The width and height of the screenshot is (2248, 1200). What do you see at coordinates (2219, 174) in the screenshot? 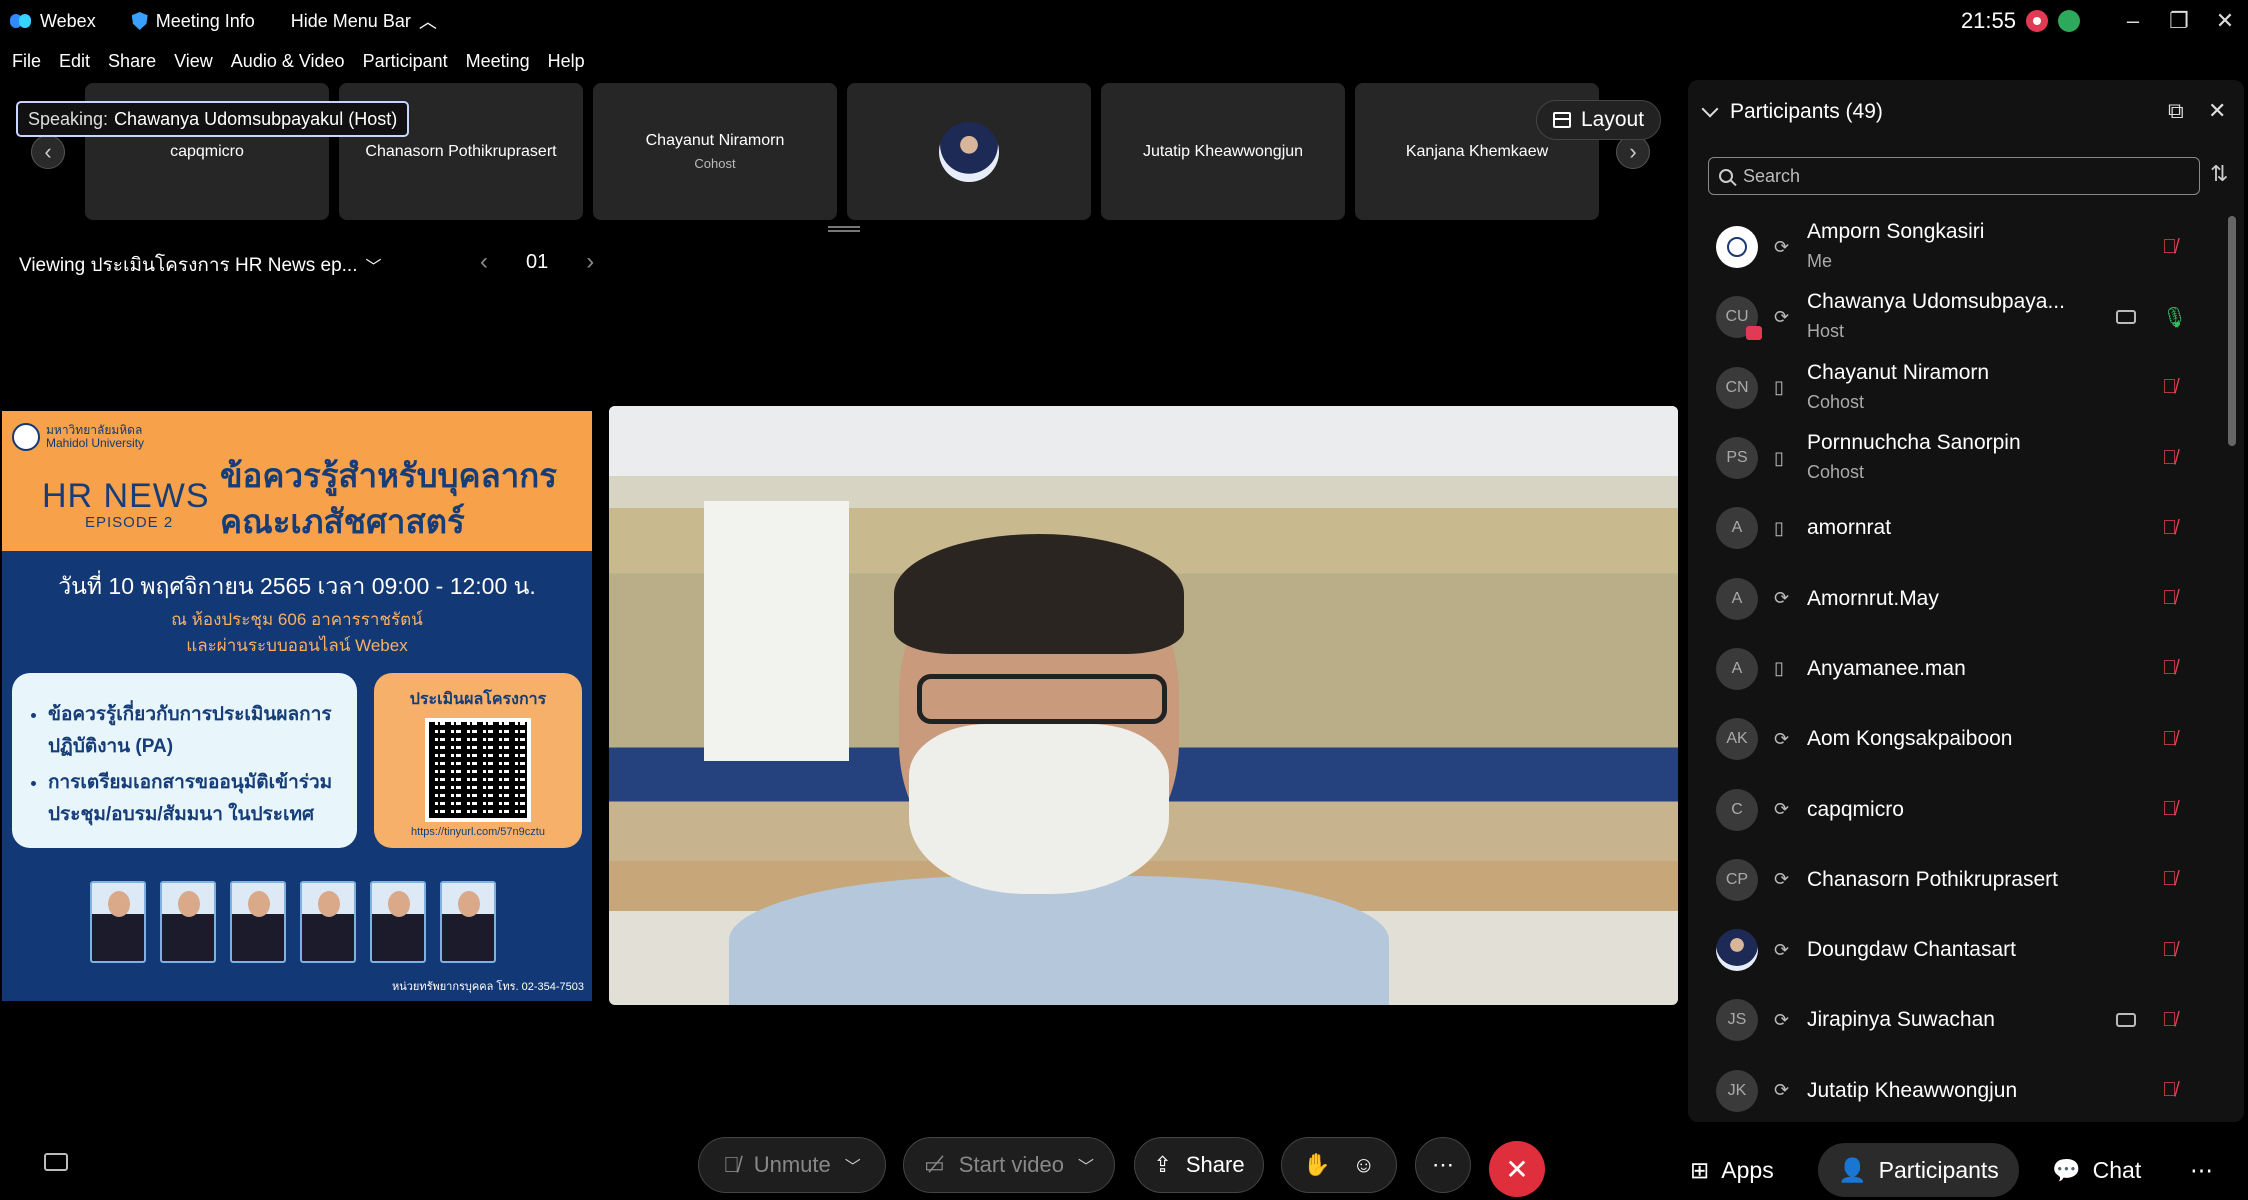
I see `sort-icon: ⇅` at bounding box center [2219, 174].